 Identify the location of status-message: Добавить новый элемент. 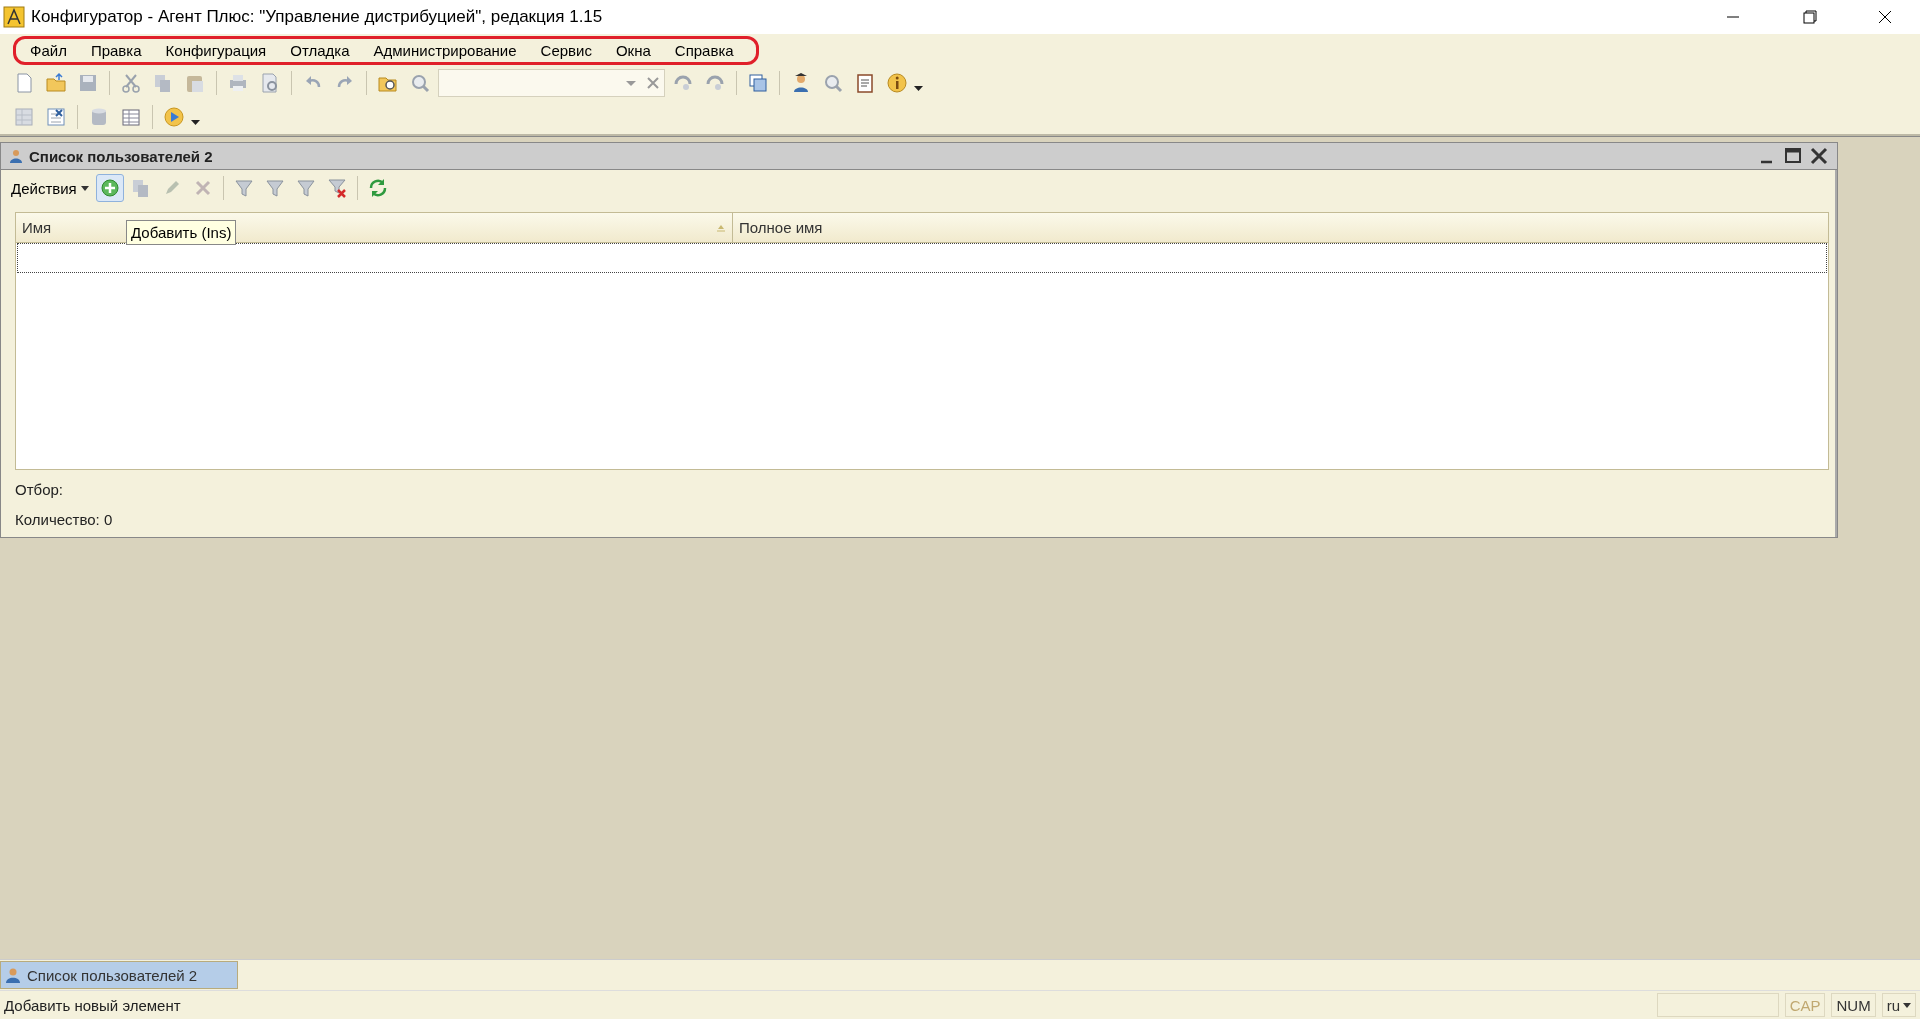
(93, 1005).